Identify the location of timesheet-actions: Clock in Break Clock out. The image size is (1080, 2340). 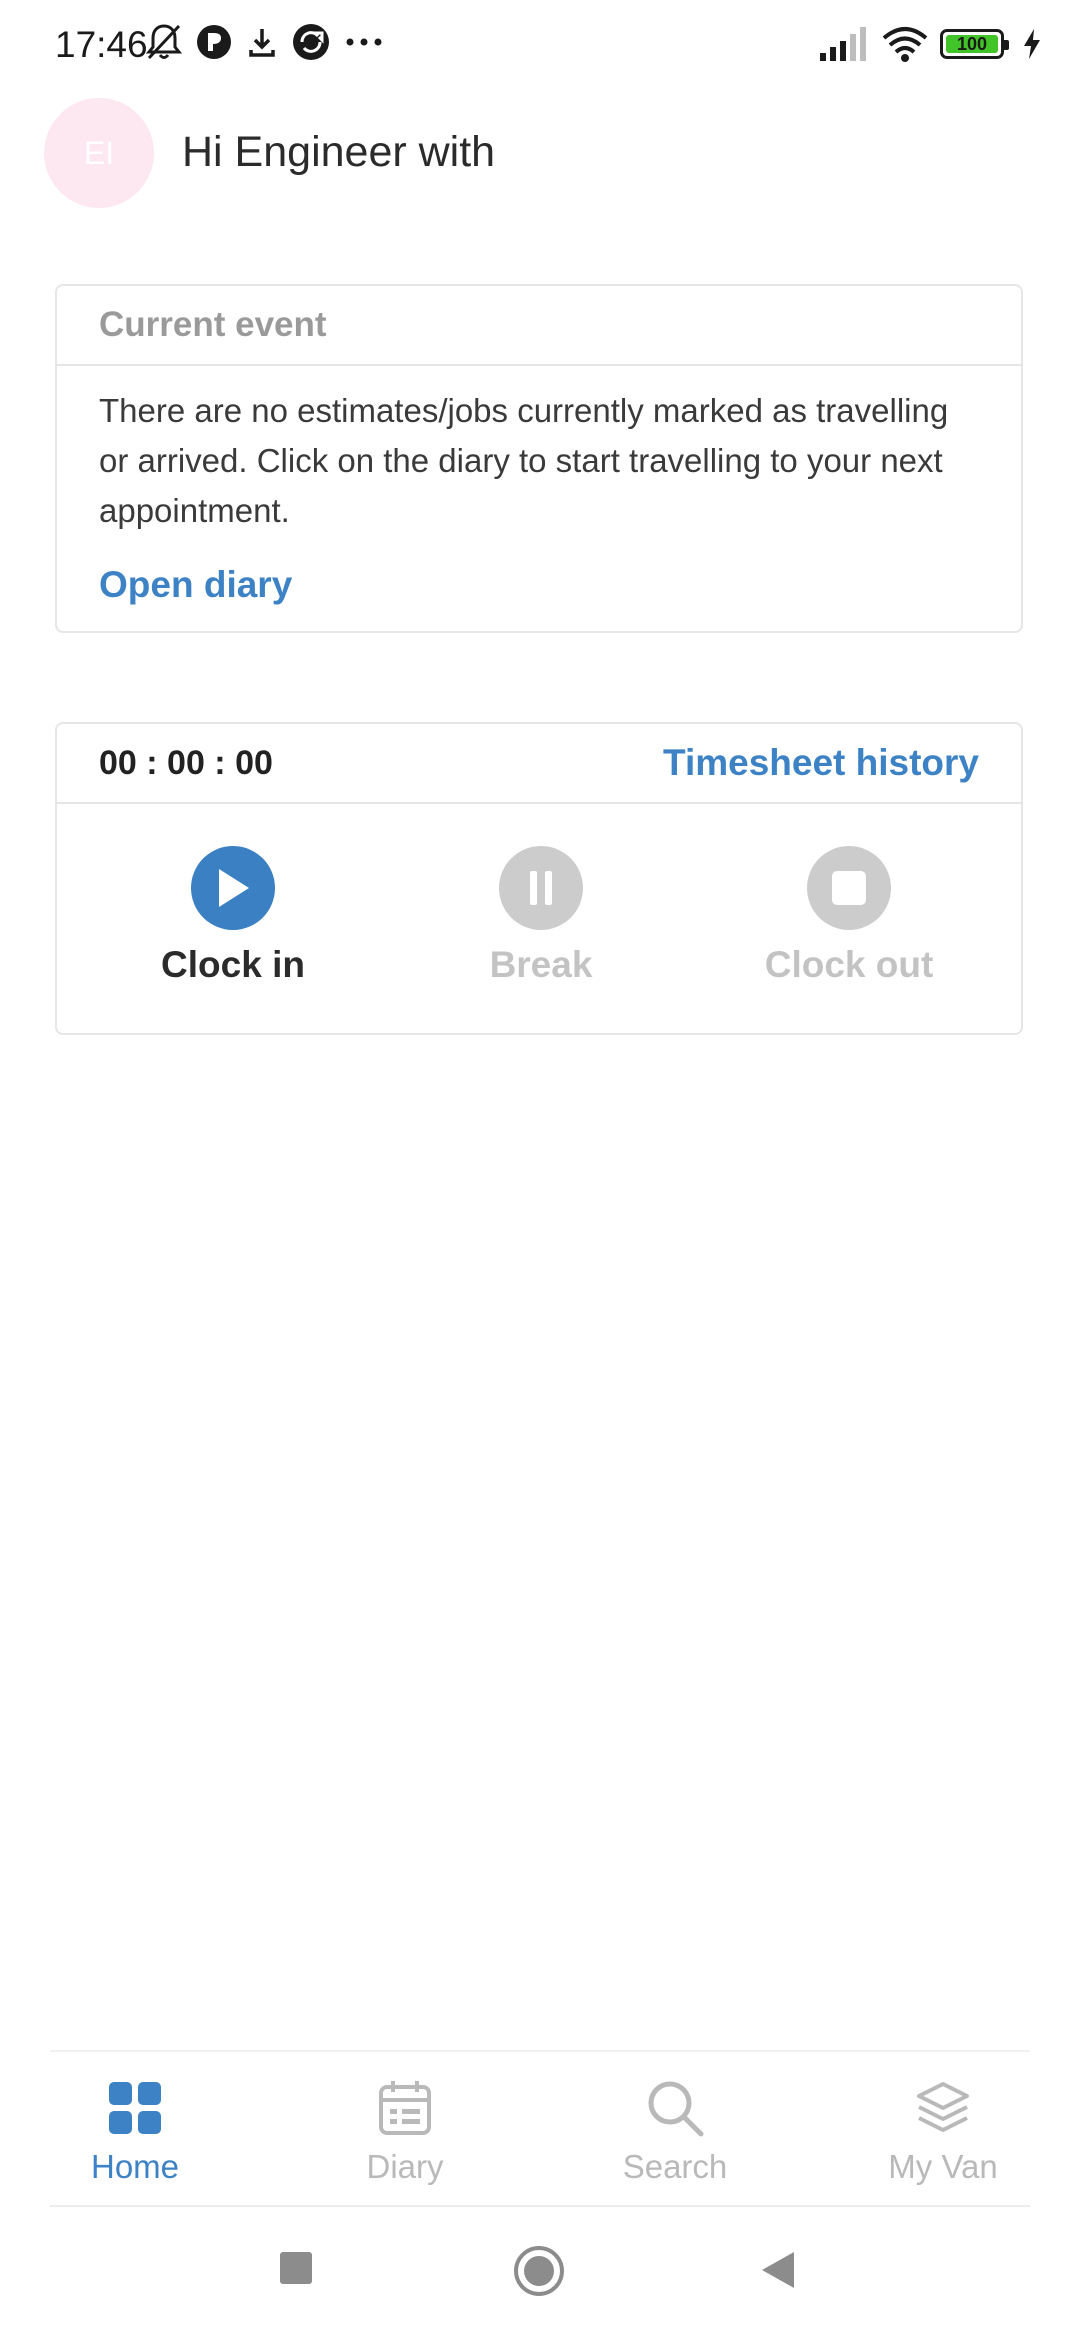
(539, 918).